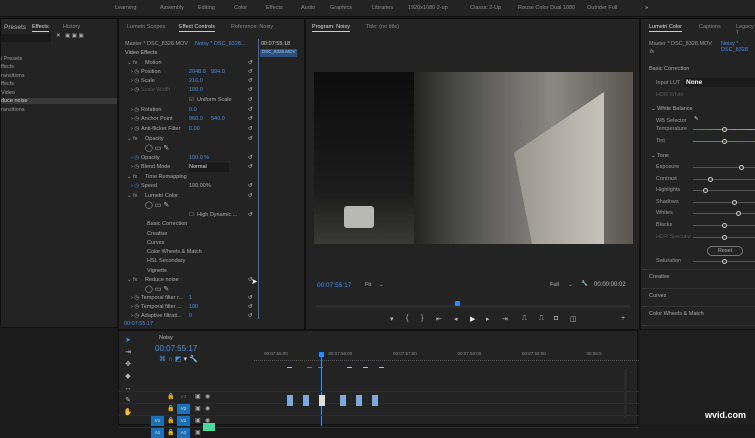 This screenshot has width=755, height=438. Describe the element at coordinates (198, 432) in the screenshot. I see `mute-icon: ▣` at that location.